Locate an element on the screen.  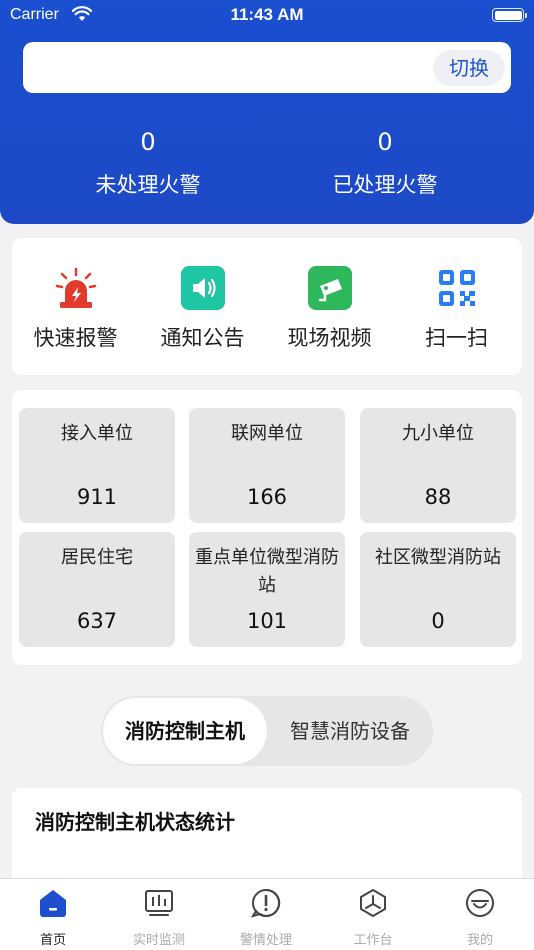
tab-workbench-label: 工作台 is located at coordinates (373, 940).